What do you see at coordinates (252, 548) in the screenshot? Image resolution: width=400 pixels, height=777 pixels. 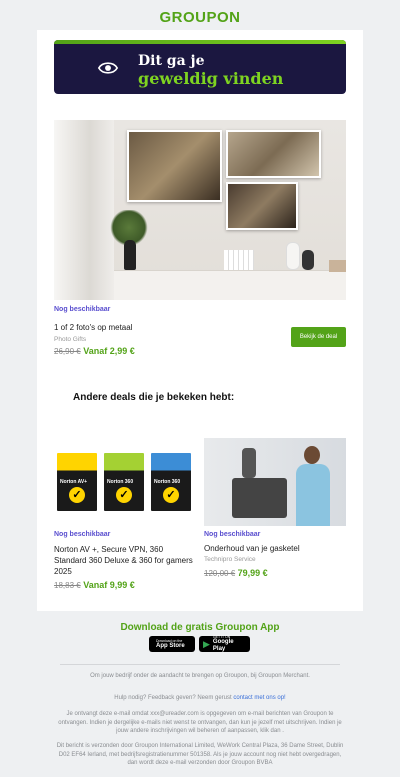 I see `deal-title: Onderhoud van je gasketel` at bounding box center [252, 548].